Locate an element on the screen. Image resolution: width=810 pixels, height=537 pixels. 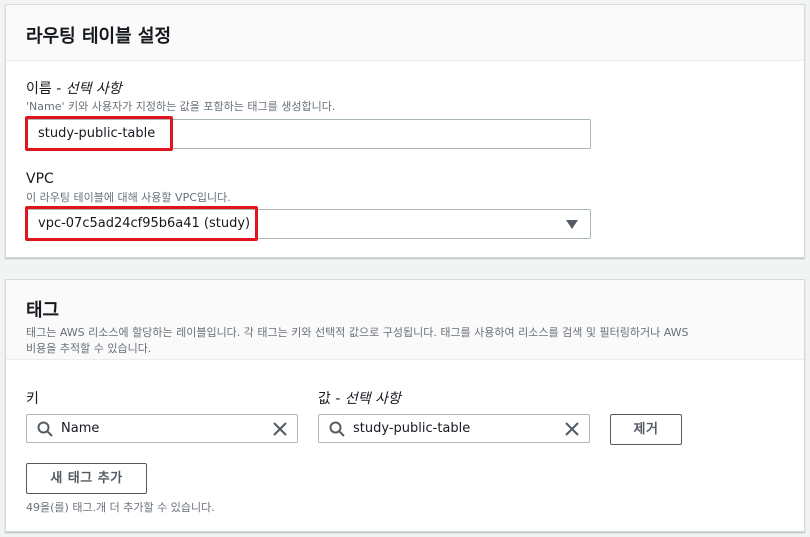
tag-key-value: Name is located at coordinates (80, 428).